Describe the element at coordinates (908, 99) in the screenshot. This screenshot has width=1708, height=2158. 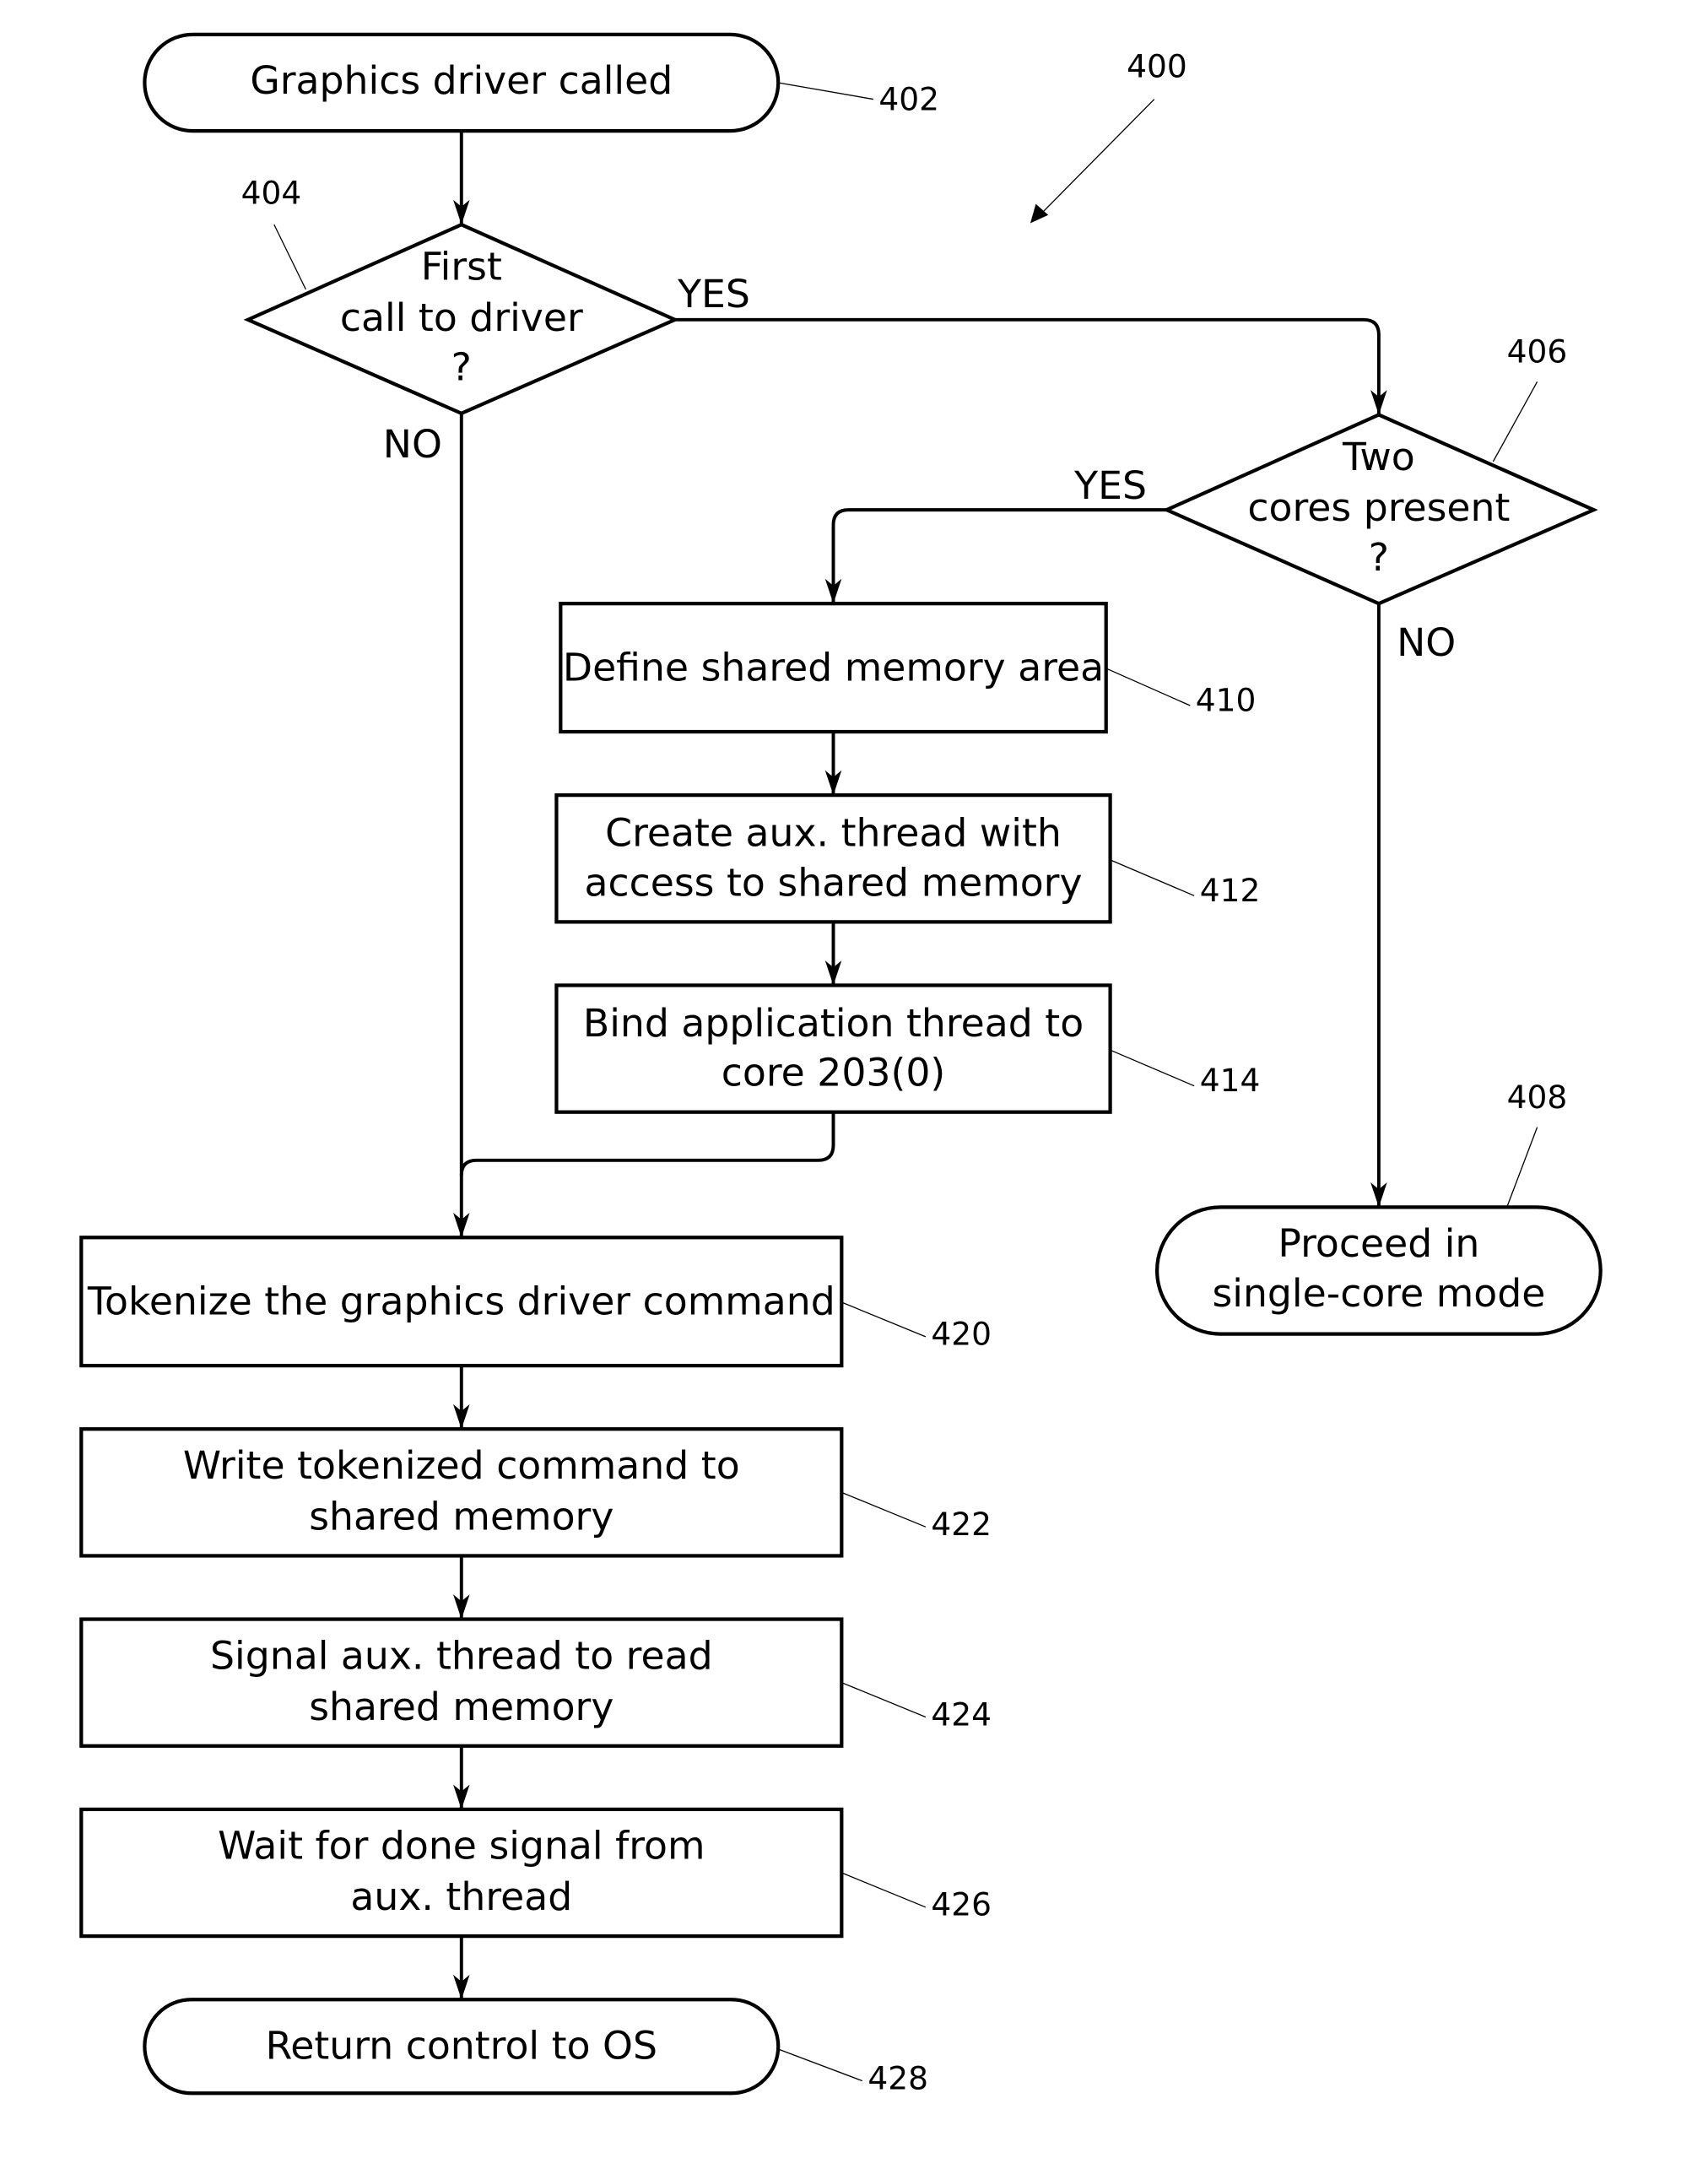
I see `ref-402: 402` at that location.